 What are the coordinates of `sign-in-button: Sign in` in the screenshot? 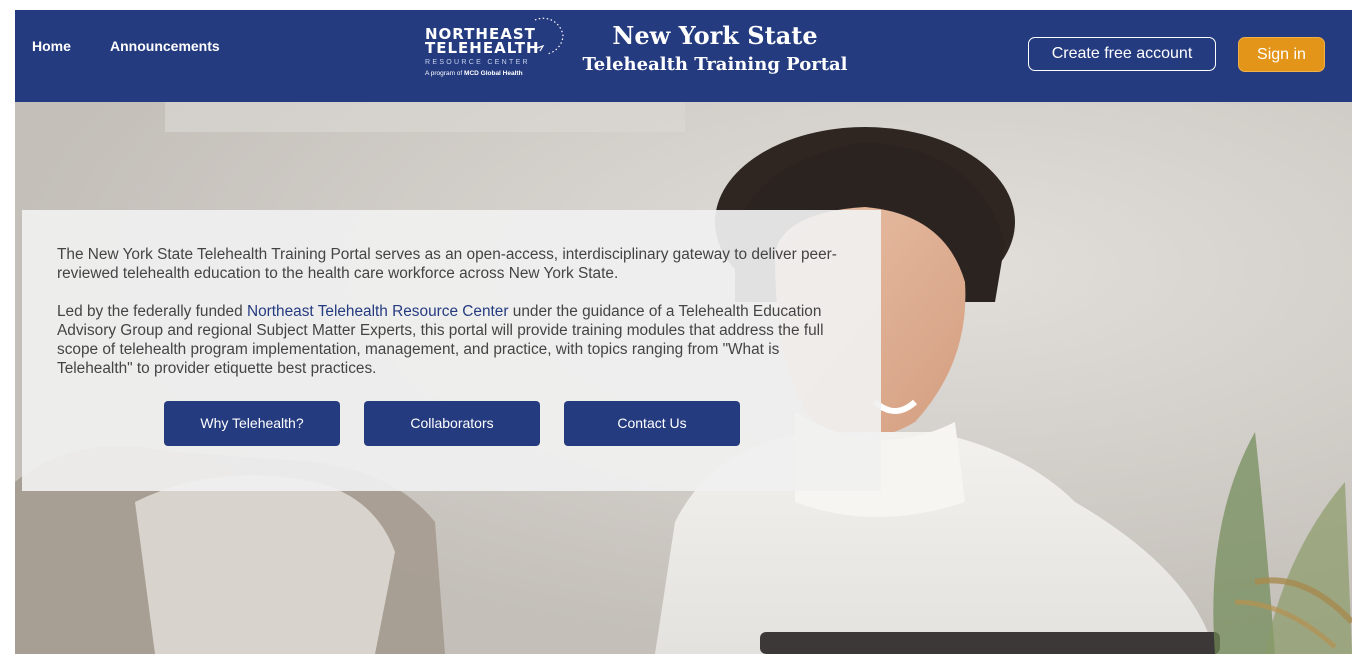 It's located at (1281, 54).